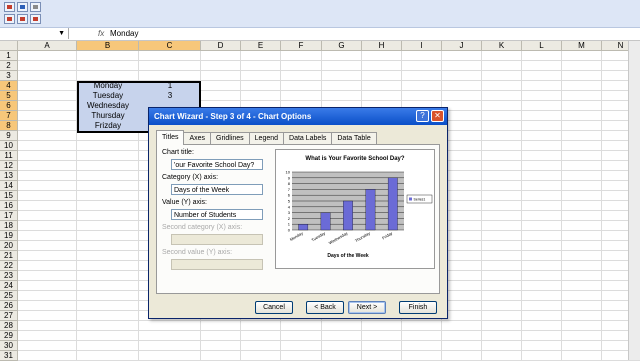 This screenshot has width=640, height=361. What do you see at coordinates (9, 236) in the screenshot?
I see `row-header-19: 19` at bounding box center [9, 236].